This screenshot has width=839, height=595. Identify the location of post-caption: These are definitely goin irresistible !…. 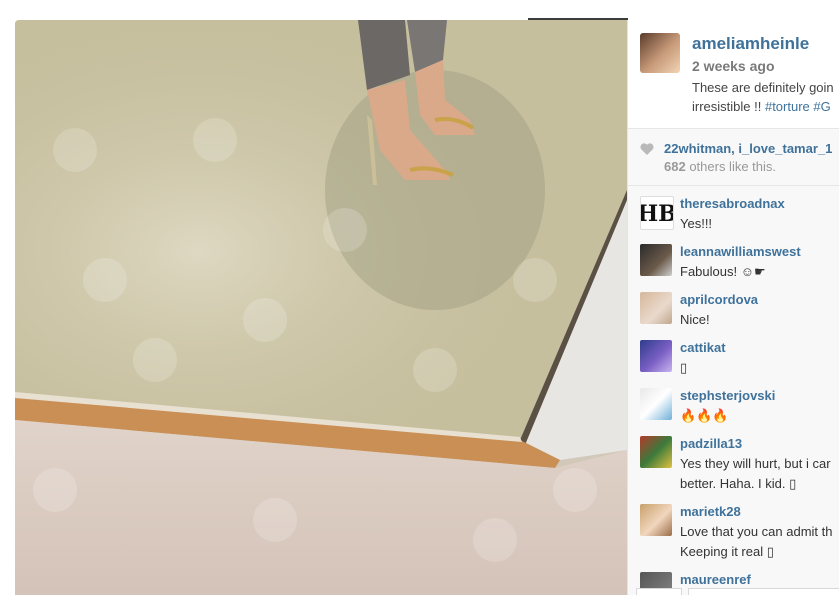
(765, 97).